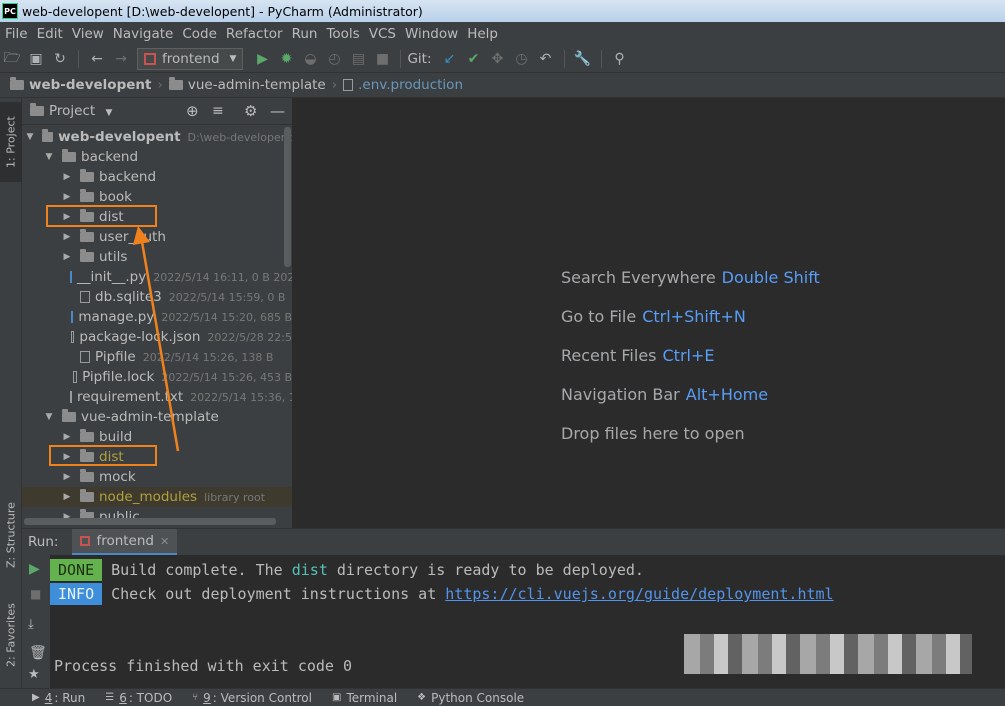  Describe the element at coordinates (482, 34) in the screenshot. I see `menu-item-help: Help` at that location.